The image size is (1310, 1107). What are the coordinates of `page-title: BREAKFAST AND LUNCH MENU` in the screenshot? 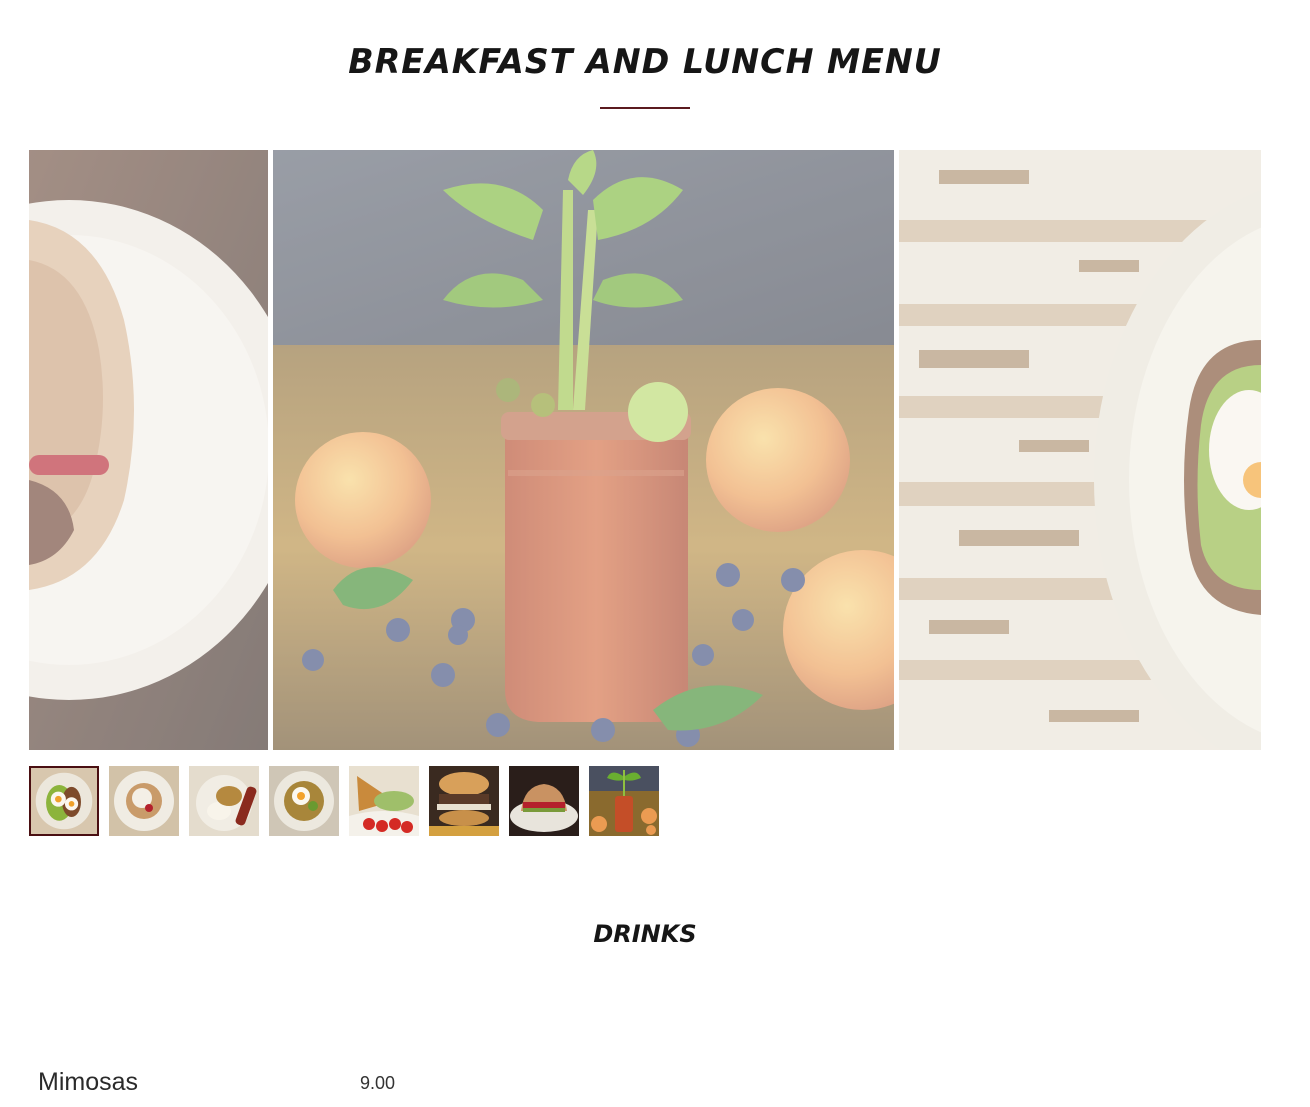 It's located at (645, 62).